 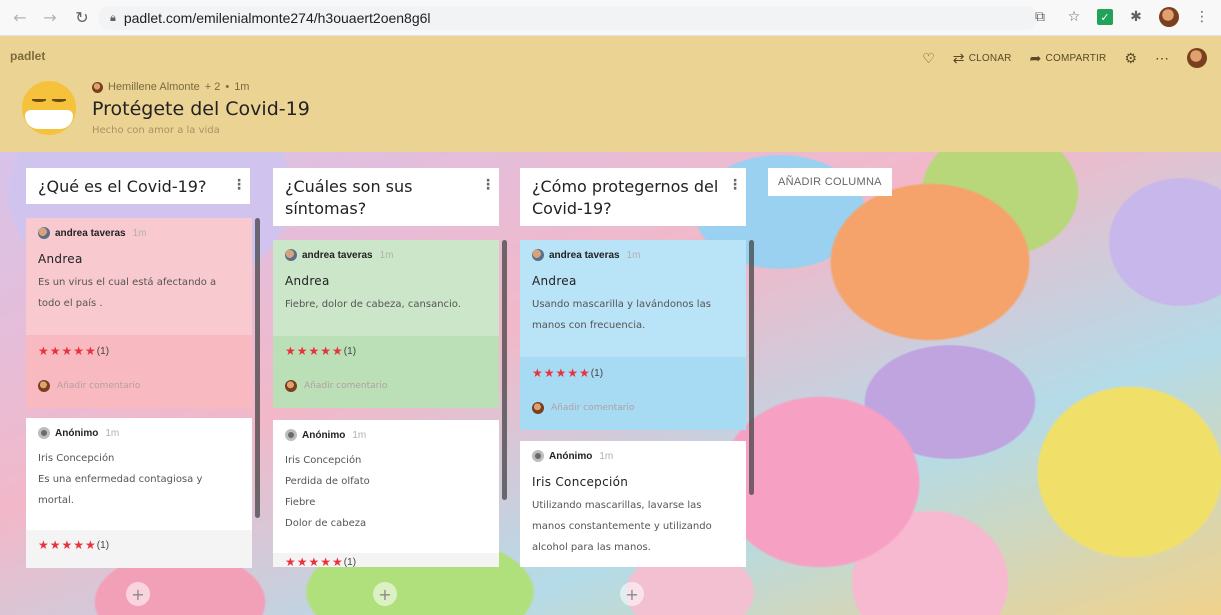 What do you see at coordinates (242, 87) in the screenshot?
I see `padlet-time: 1m` at bounding box center [242, 87].